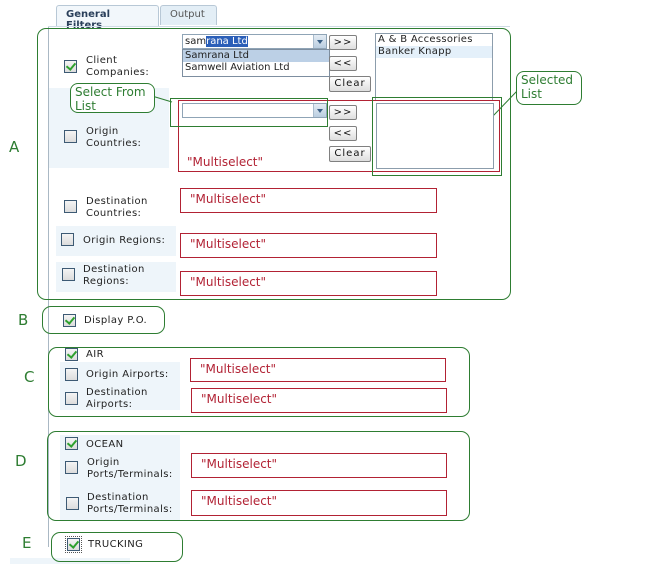  Describe the element at coordinates (549, 88) in the screenshot. I see `callout-selected-list: Selected List` at that location.